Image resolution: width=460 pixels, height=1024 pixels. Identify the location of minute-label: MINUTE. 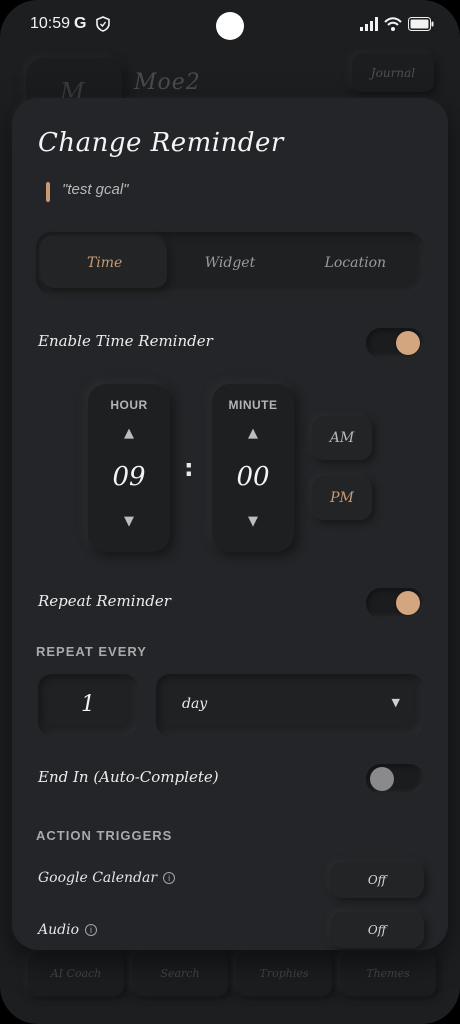
(253, 405).